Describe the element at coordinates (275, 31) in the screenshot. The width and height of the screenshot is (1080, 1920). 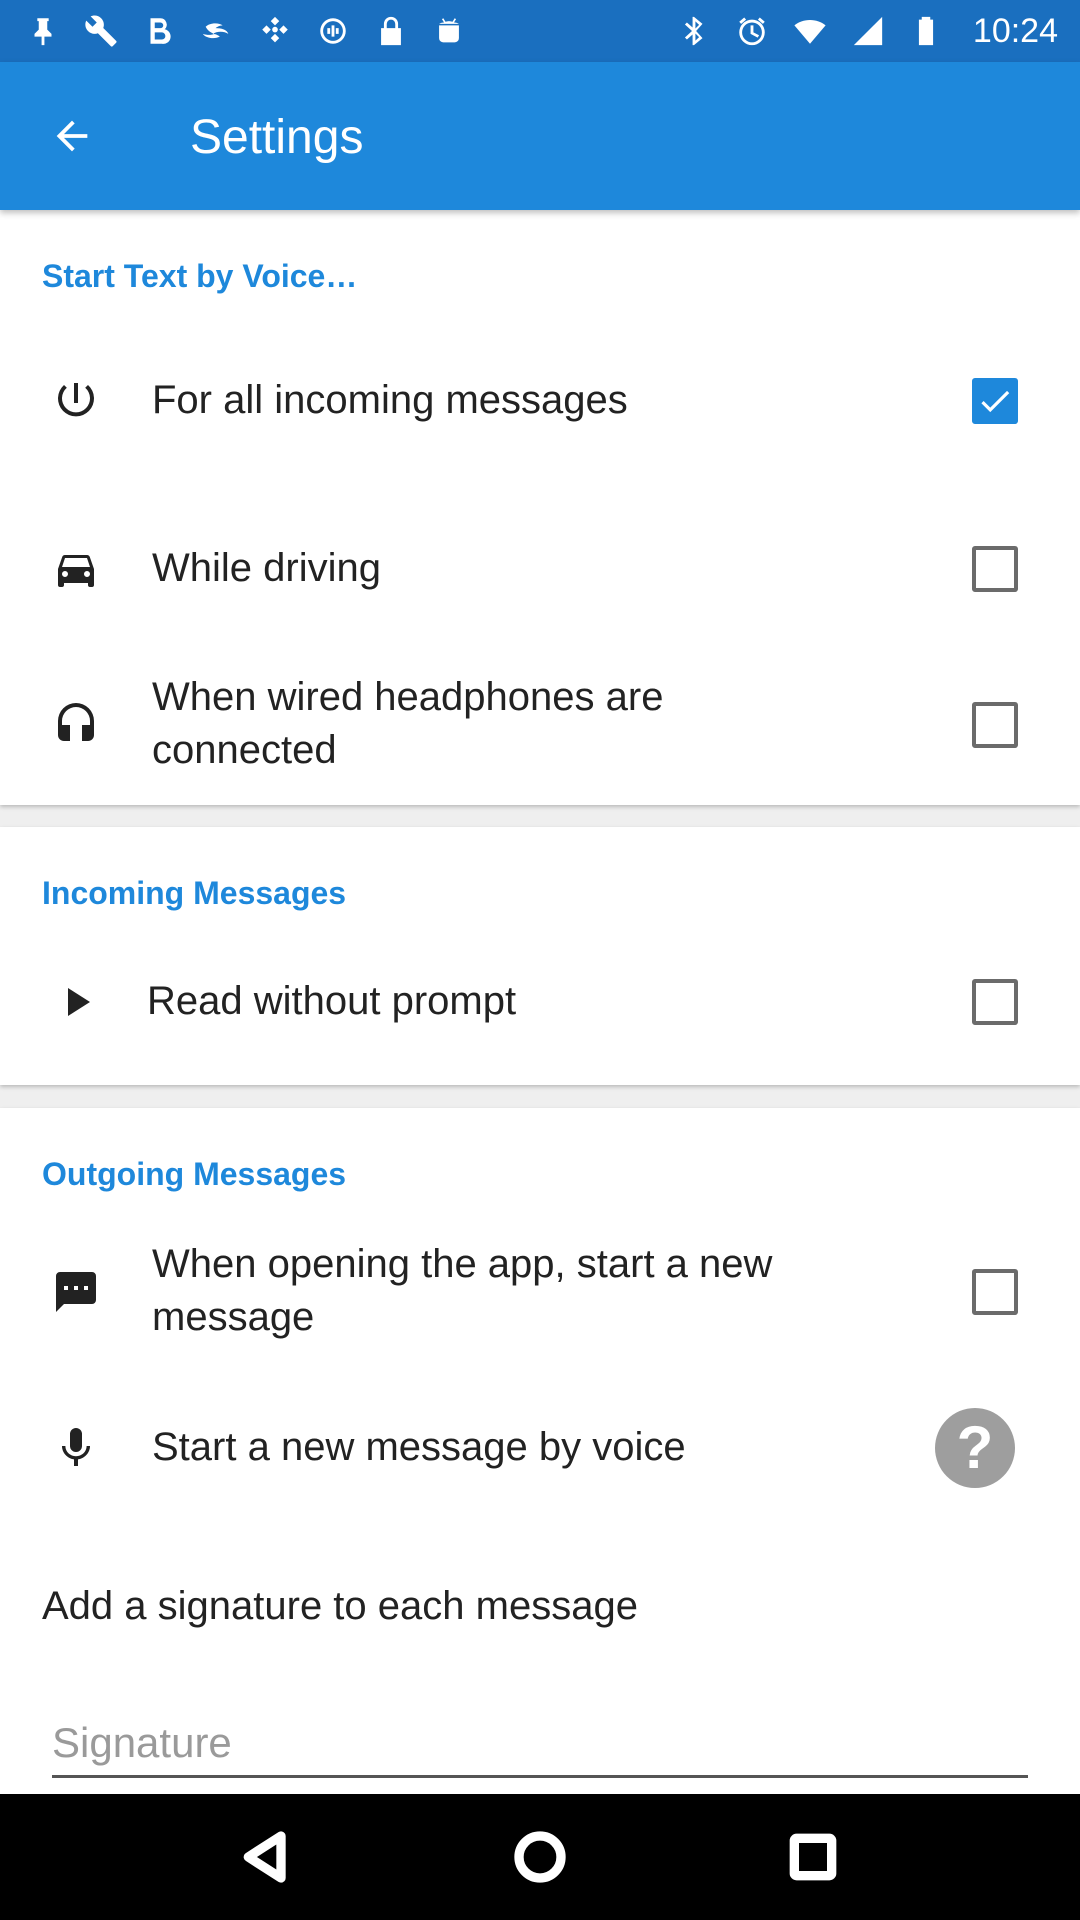
I see `fake-gps-icon` at that location.